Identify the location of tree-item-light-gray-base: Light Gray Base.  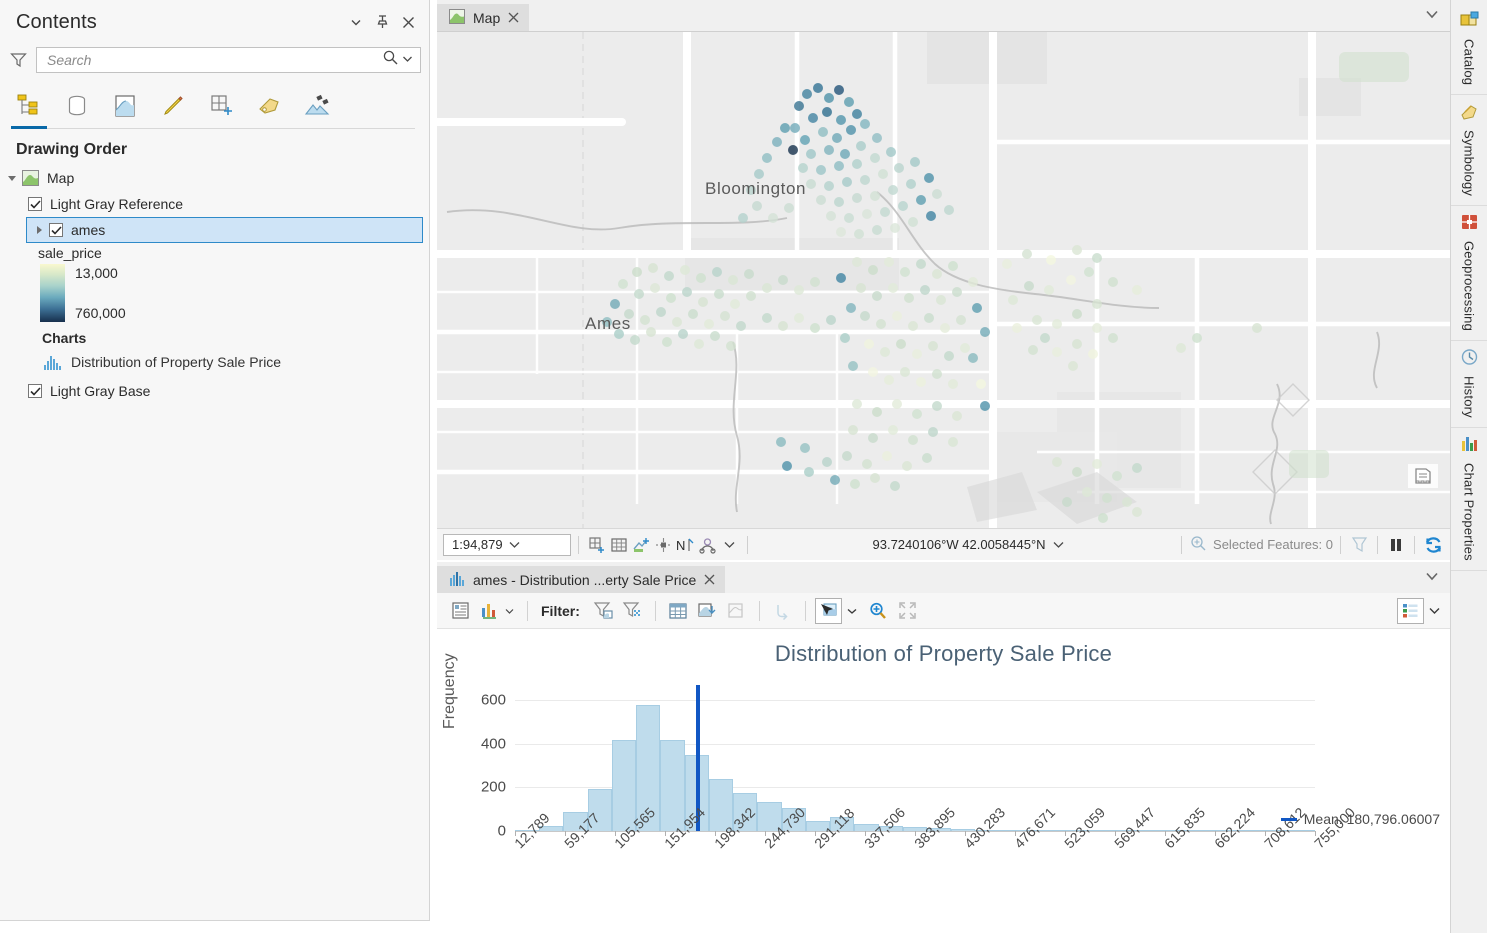
(214, 391).